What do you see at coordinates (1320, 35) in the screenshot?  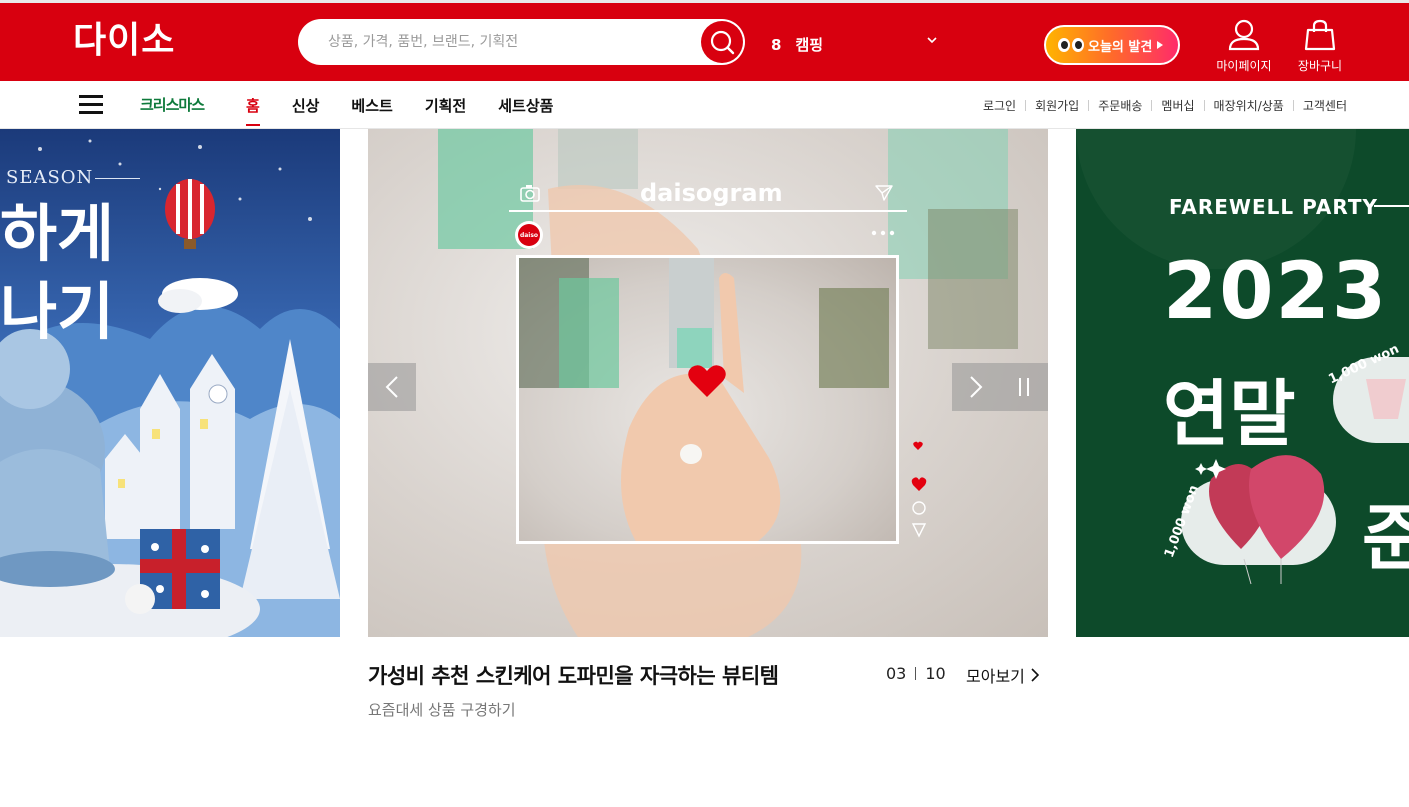 I see `shopping-bag-icon` at bounding box center [1320, 35].